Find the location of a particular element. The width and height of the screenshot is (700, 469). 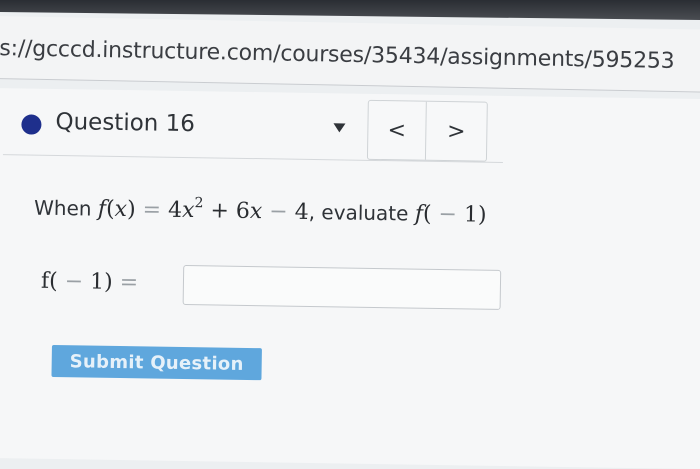

answer-input is located at coordinates (342, 287).